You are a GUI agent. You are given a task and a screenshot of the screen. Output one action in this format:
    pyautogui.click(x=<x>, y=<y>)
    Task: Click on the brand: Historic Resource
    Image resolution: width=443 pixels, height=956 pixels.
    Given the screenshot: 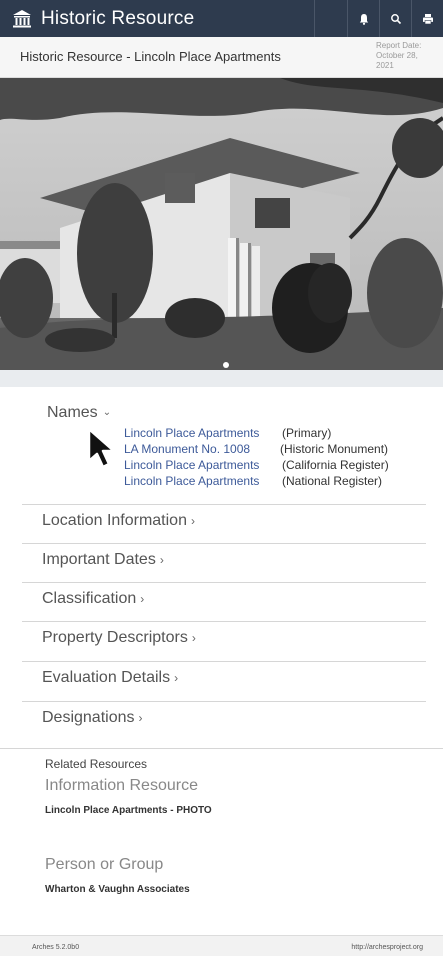 What is the action you would take?
    pyautogui.click(x=157, y=18)
    